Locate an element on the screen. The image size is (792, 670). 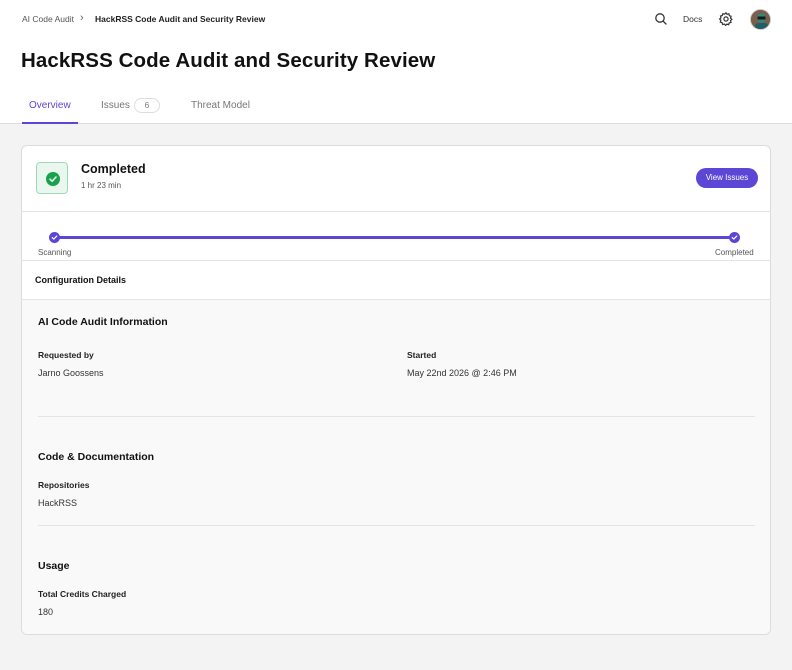
search-icon is located at coordinates (661, 19).